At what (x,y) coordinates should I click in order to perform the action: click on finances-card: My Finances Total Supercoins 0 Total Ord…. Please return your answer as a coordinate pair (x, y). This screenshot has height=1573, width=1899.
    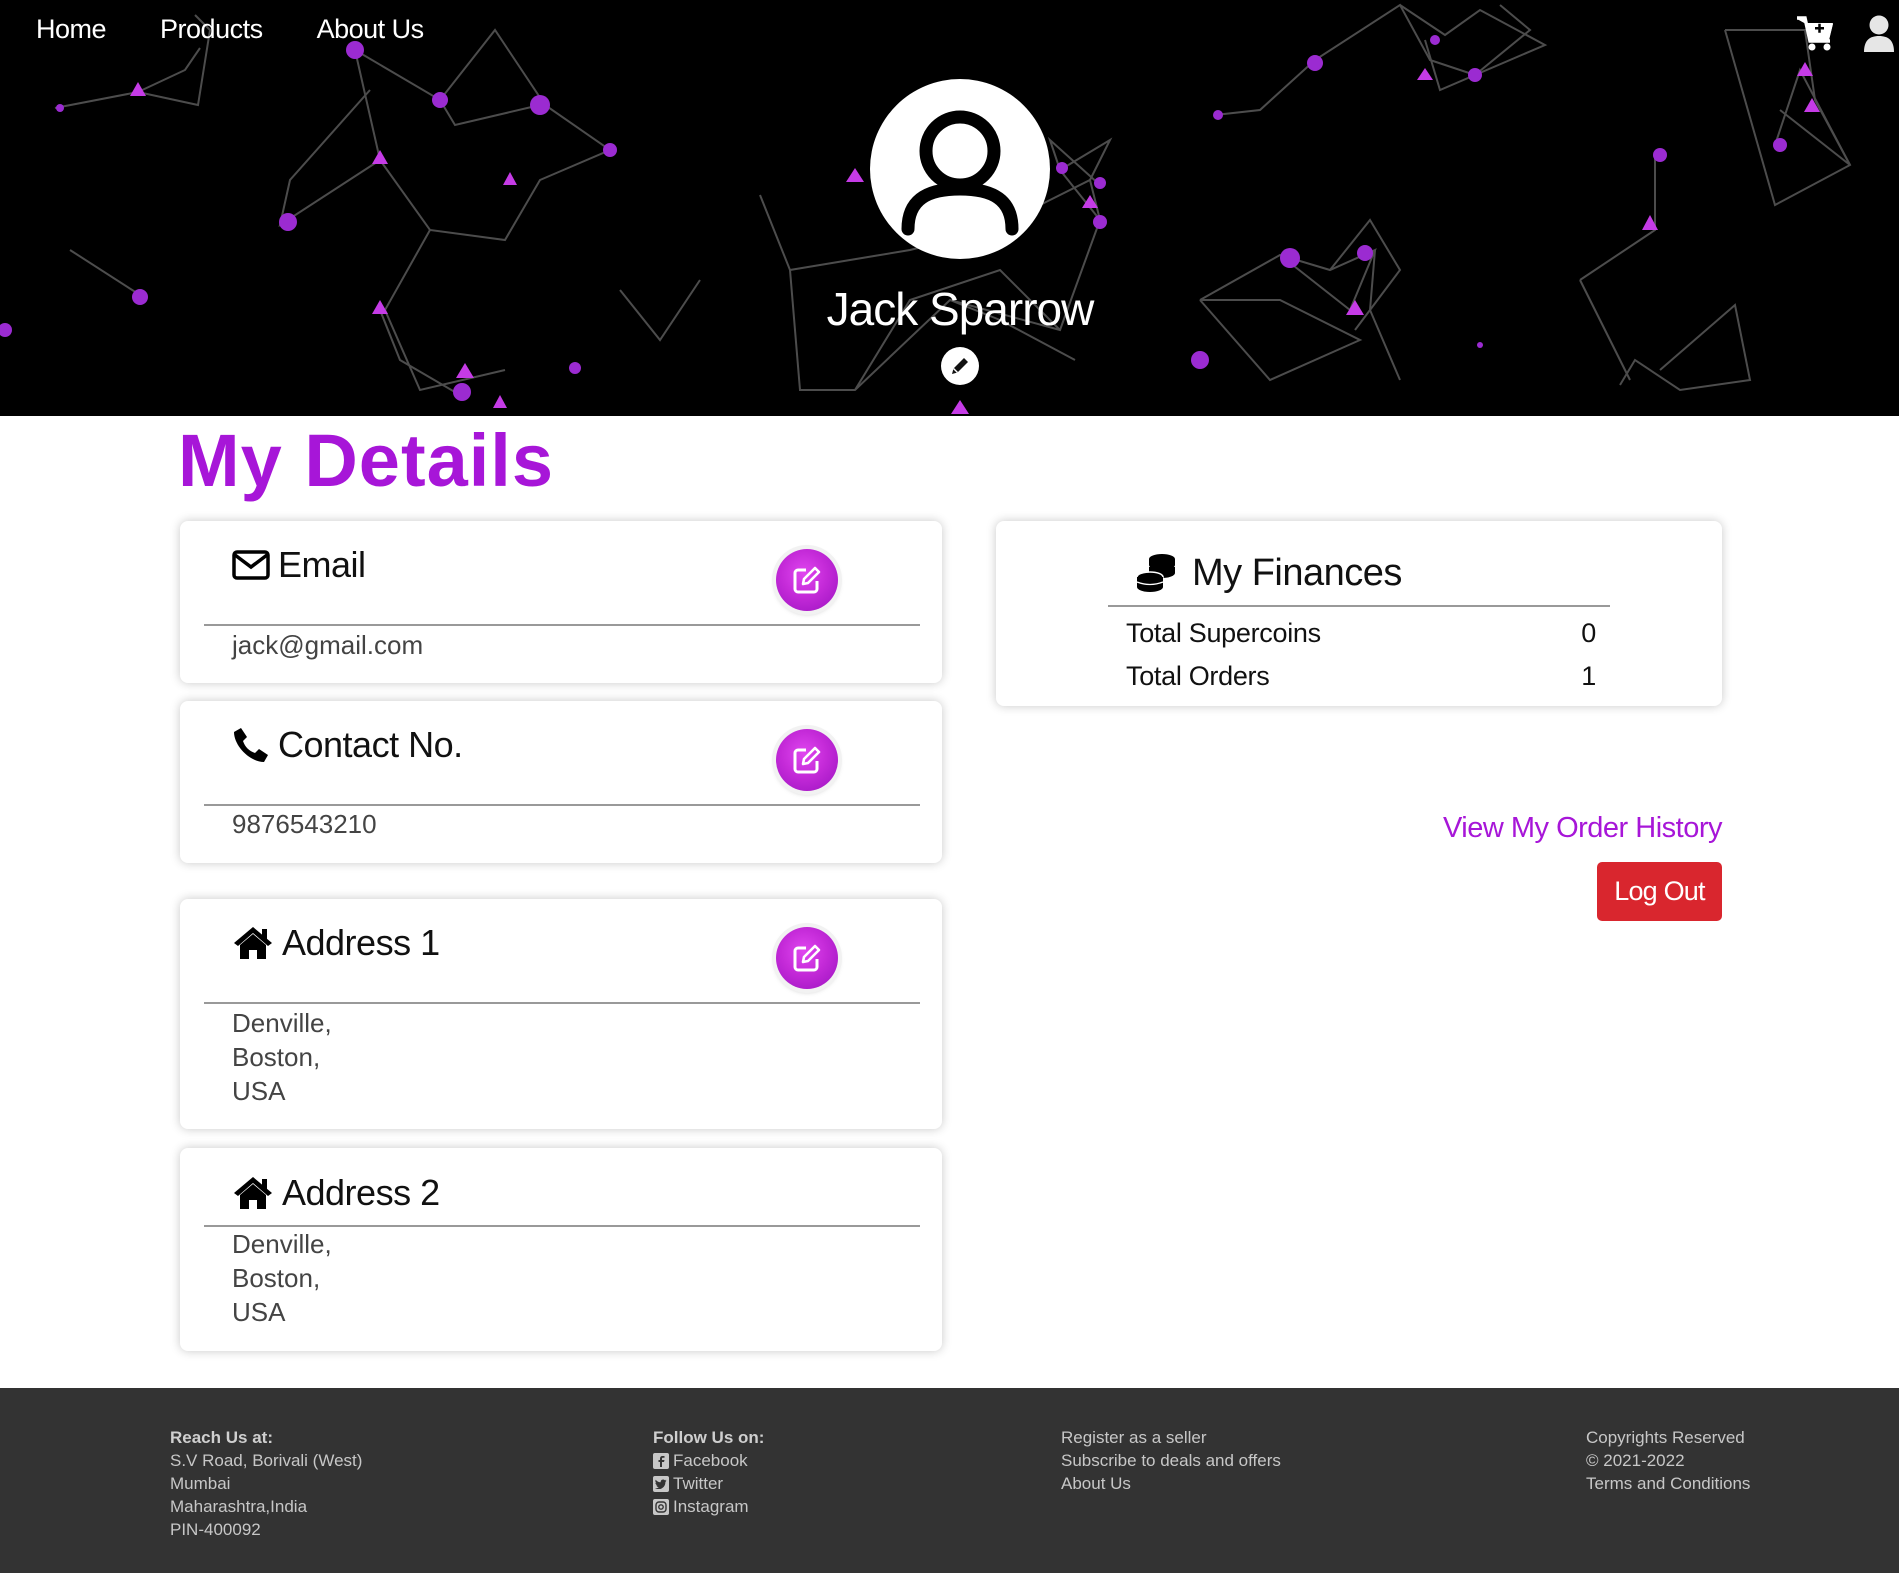
    Looking at the image, I should click on (1359, 613).